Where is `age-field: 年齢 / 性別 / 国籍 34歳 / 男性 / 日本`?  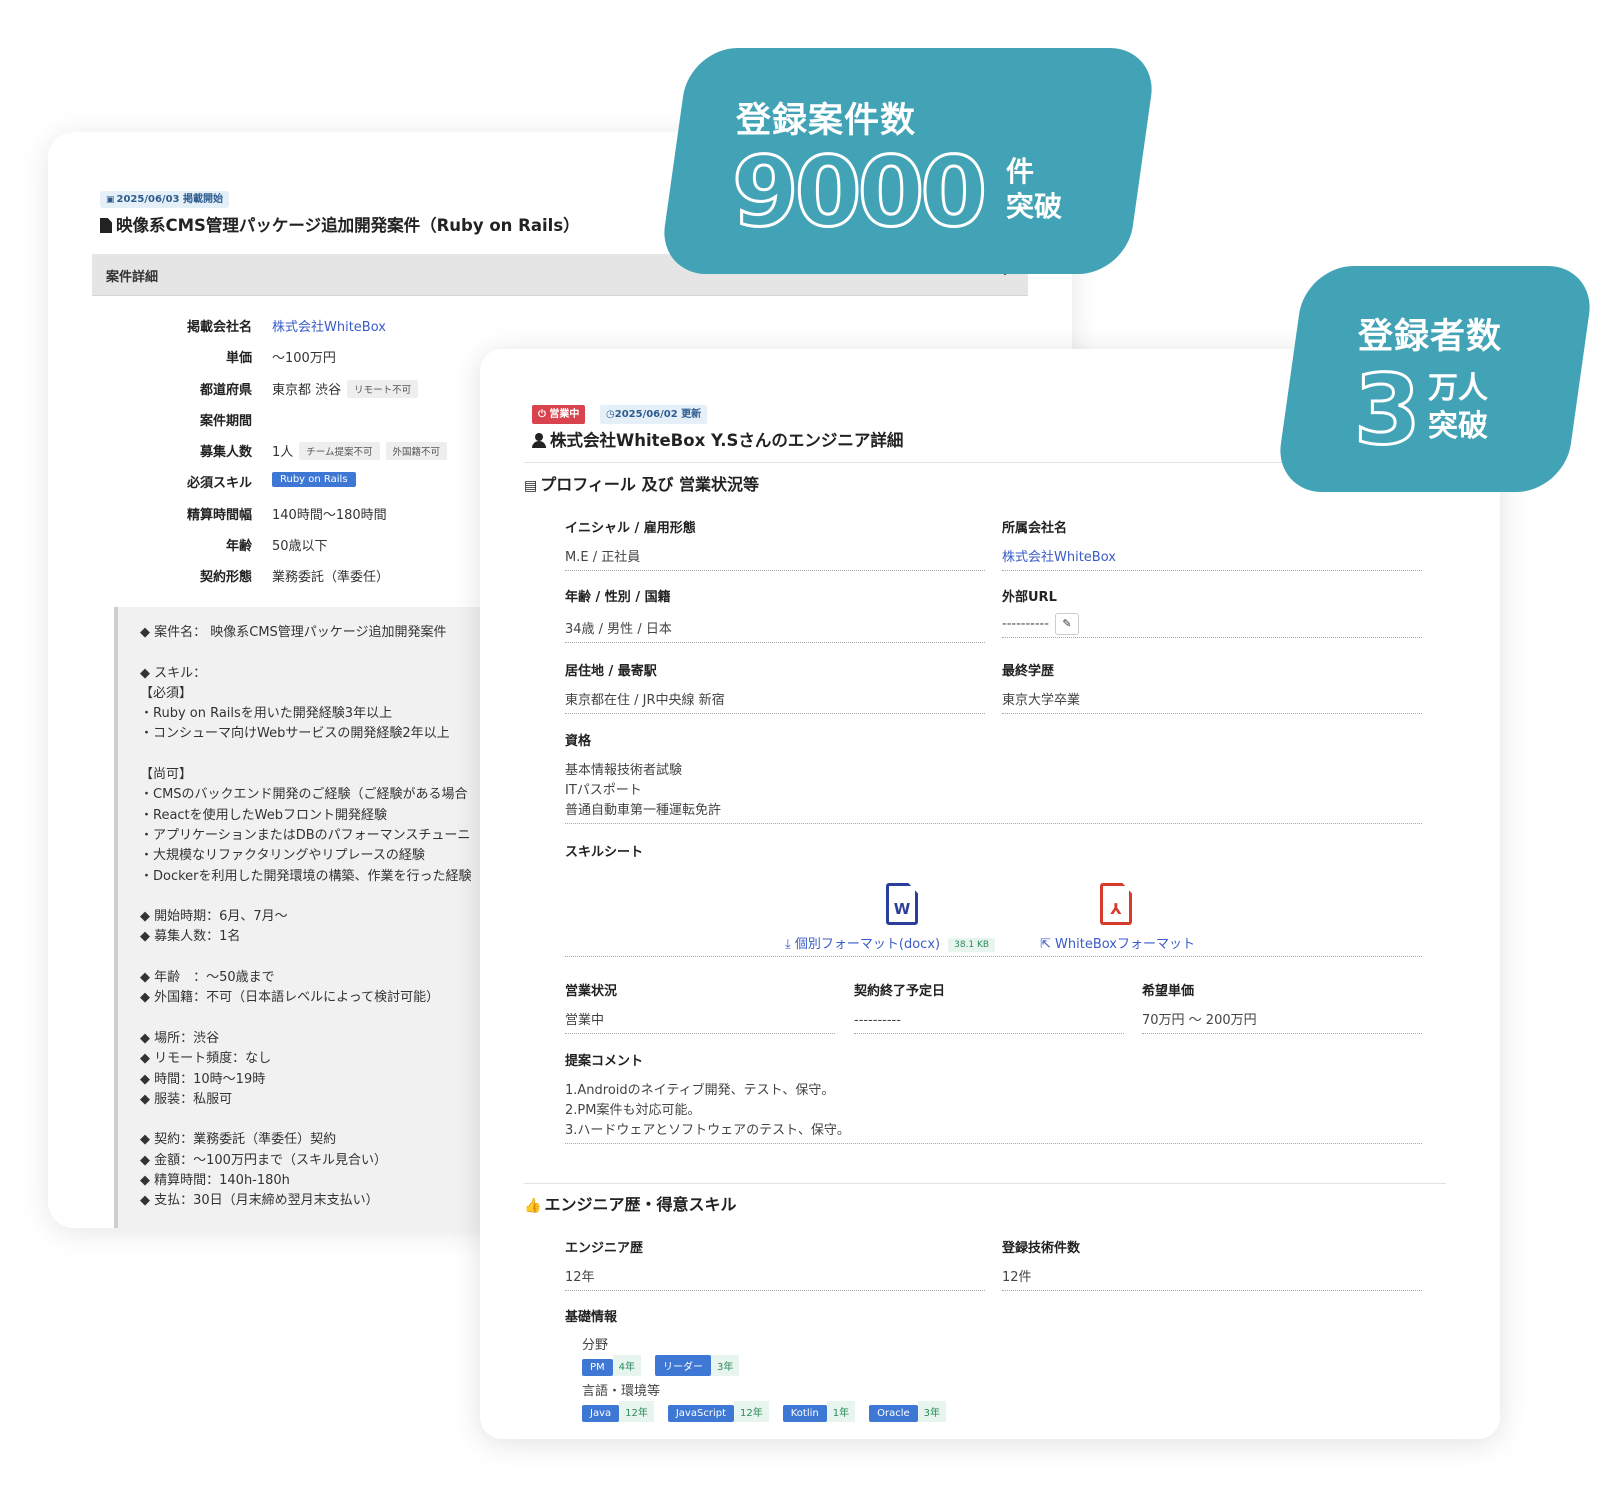
age-field: 年齢 / 性別 / 国籍 34歳 / 男性 / 日本 is located at coordinates (775, 614).